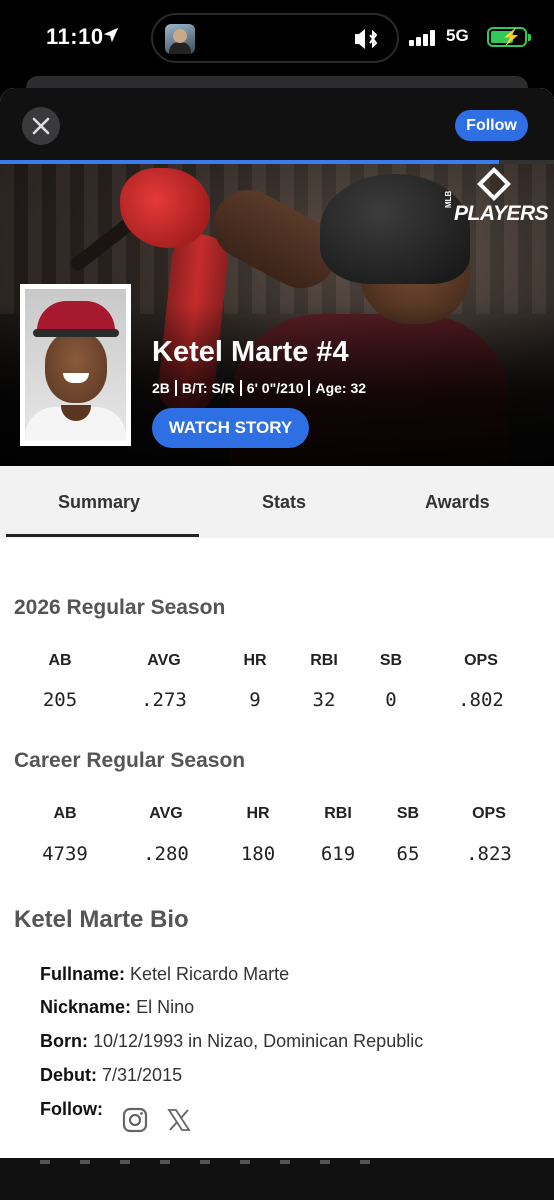 The image size is (554, 1200). I want to click on season-title: 2026 Regular Season, so click(120, 607).